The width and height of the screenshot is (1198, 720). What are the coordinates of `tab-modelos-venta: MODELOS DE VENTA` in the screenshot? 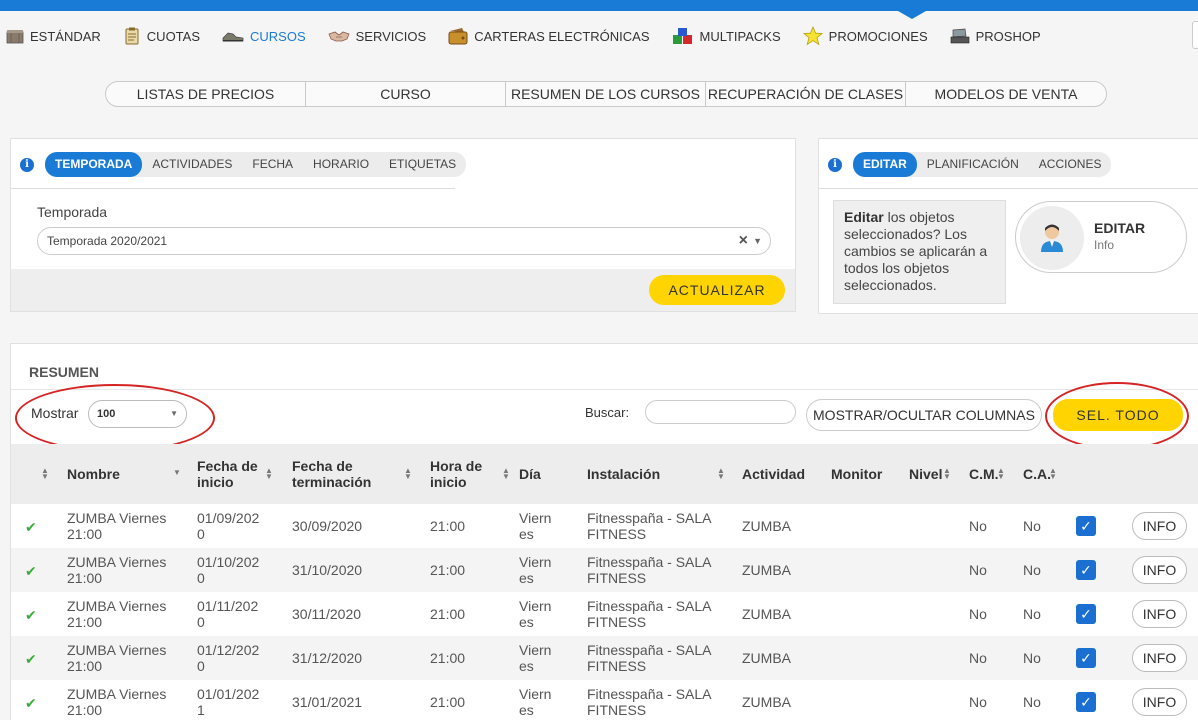 It's located at (1006, 94).